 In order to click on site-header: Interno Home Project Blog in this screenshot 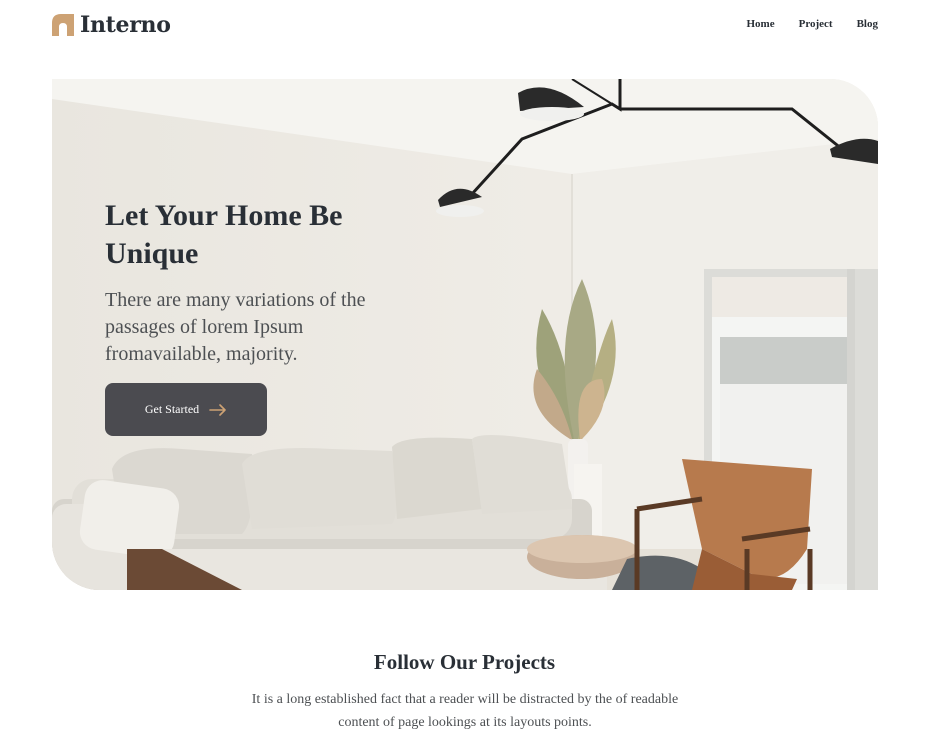, I will do `click(475, 26)`.